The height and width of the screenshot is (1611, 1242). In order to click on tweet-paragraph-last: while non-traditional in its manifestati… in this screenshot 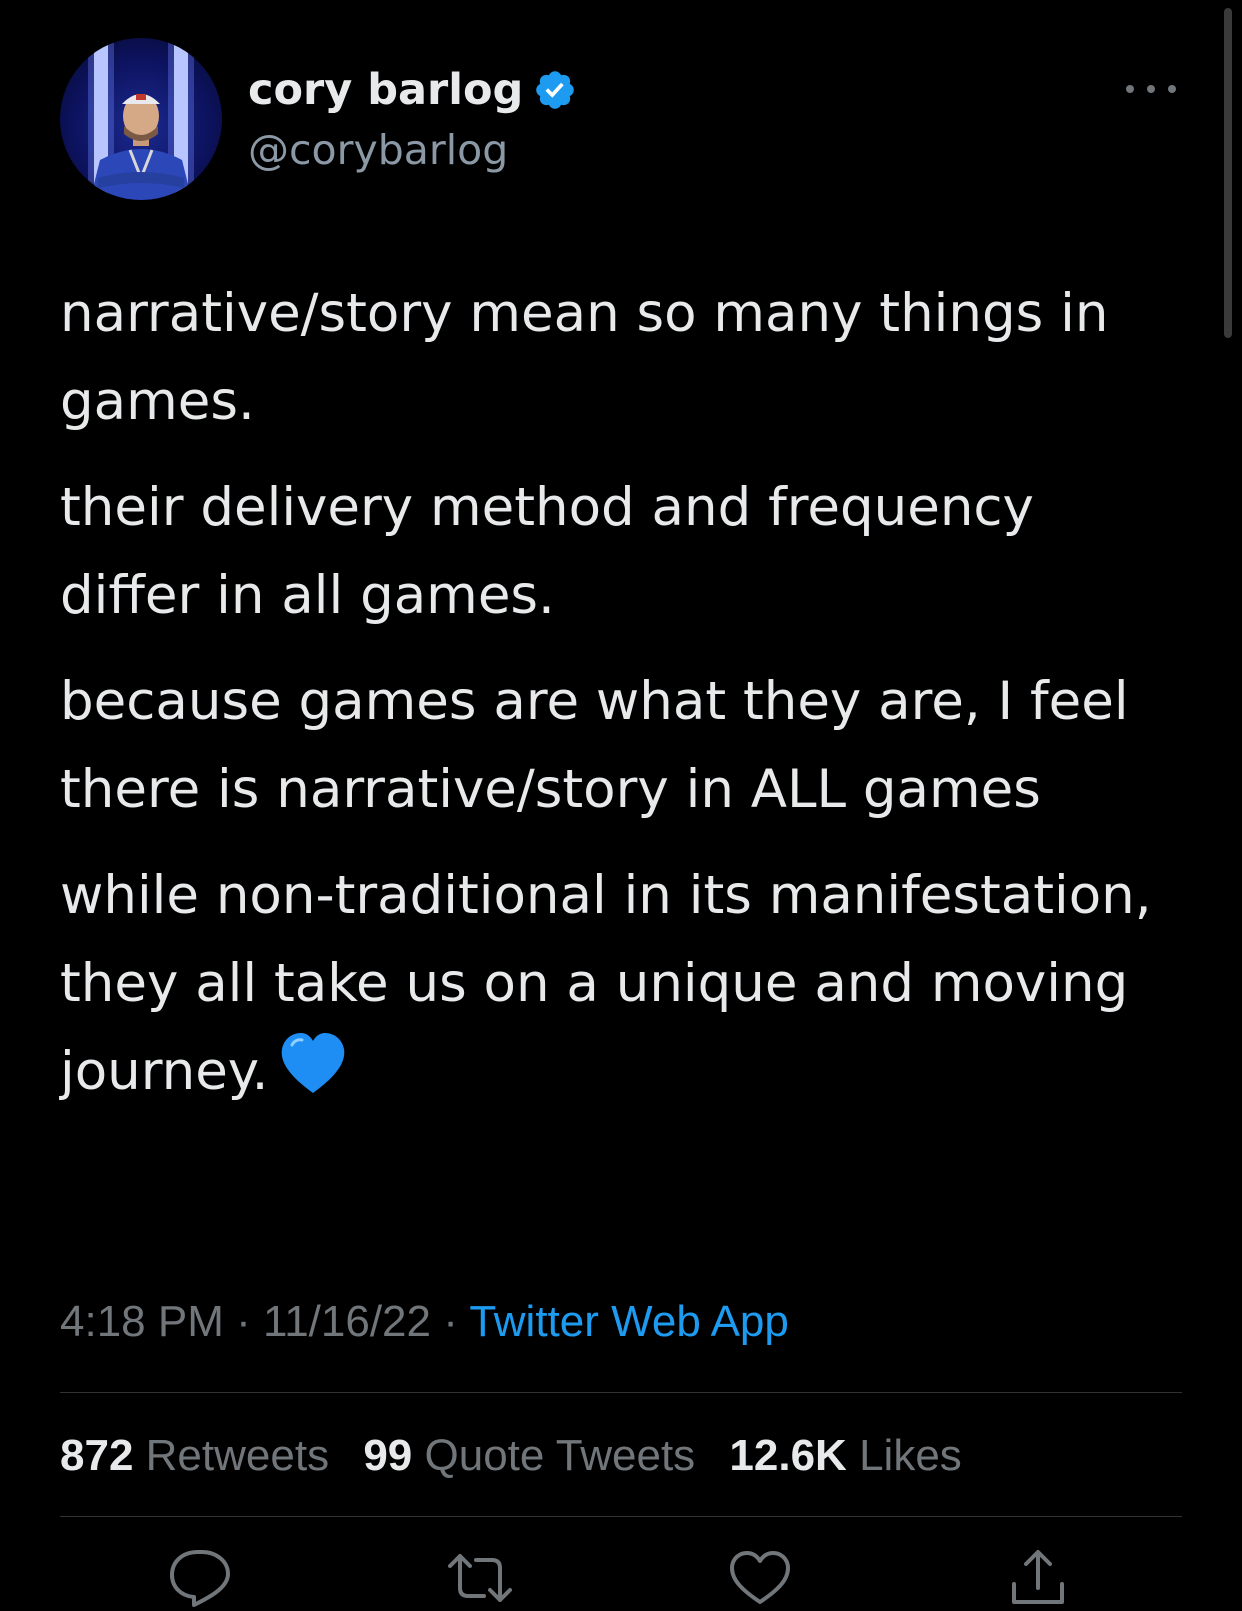, I will do `click(620, 984)`.